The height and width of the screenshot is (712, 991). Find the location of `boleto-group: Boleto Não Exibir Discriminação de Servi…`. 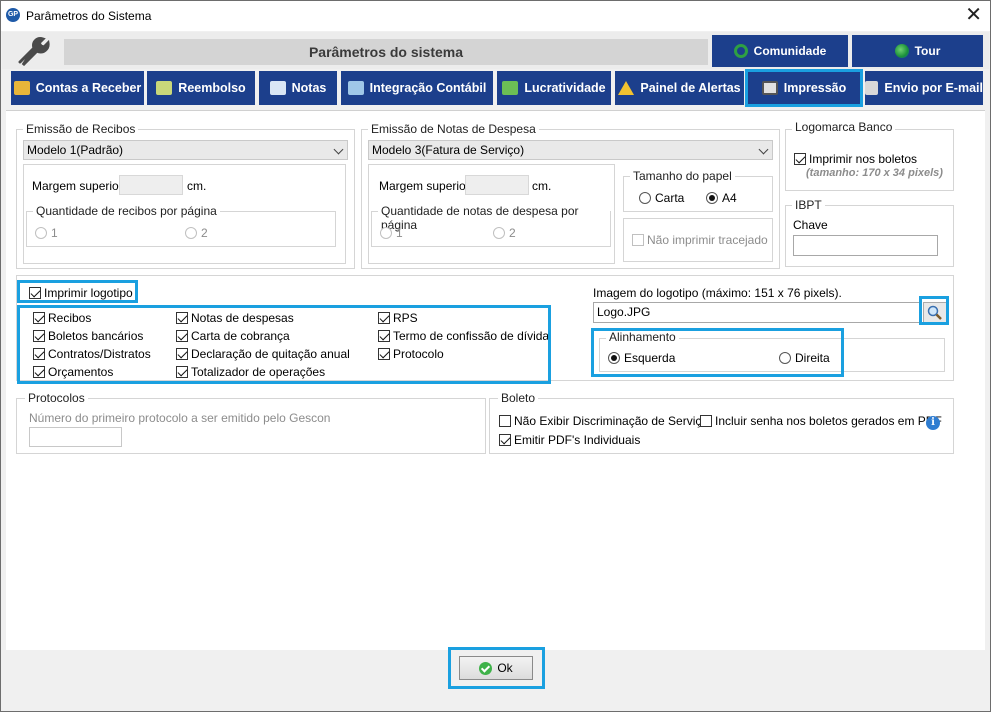

boleto-group: Boleto Não Exibir Discriminação de Servi… is located at coordinates (721, 422).